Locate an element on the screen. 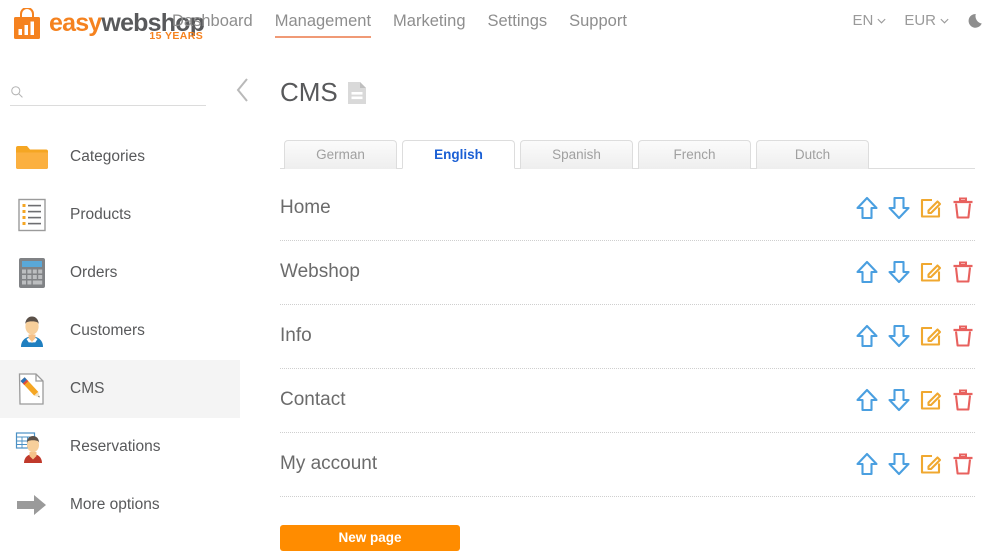 The image size is (1000, 551). sidebar-item-label: More options is located at coordinates (115, 504).